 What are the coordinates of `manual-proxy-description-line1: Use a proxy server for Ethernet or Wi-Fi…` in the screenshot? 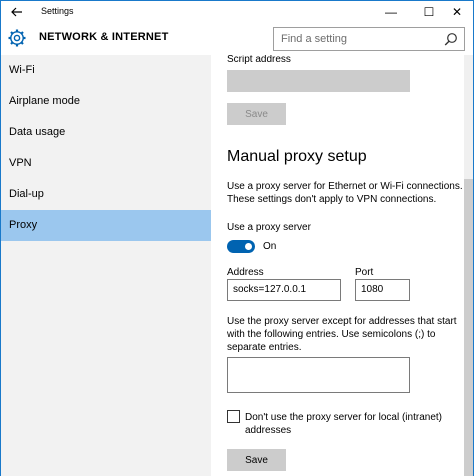 It's located at (345, 186).